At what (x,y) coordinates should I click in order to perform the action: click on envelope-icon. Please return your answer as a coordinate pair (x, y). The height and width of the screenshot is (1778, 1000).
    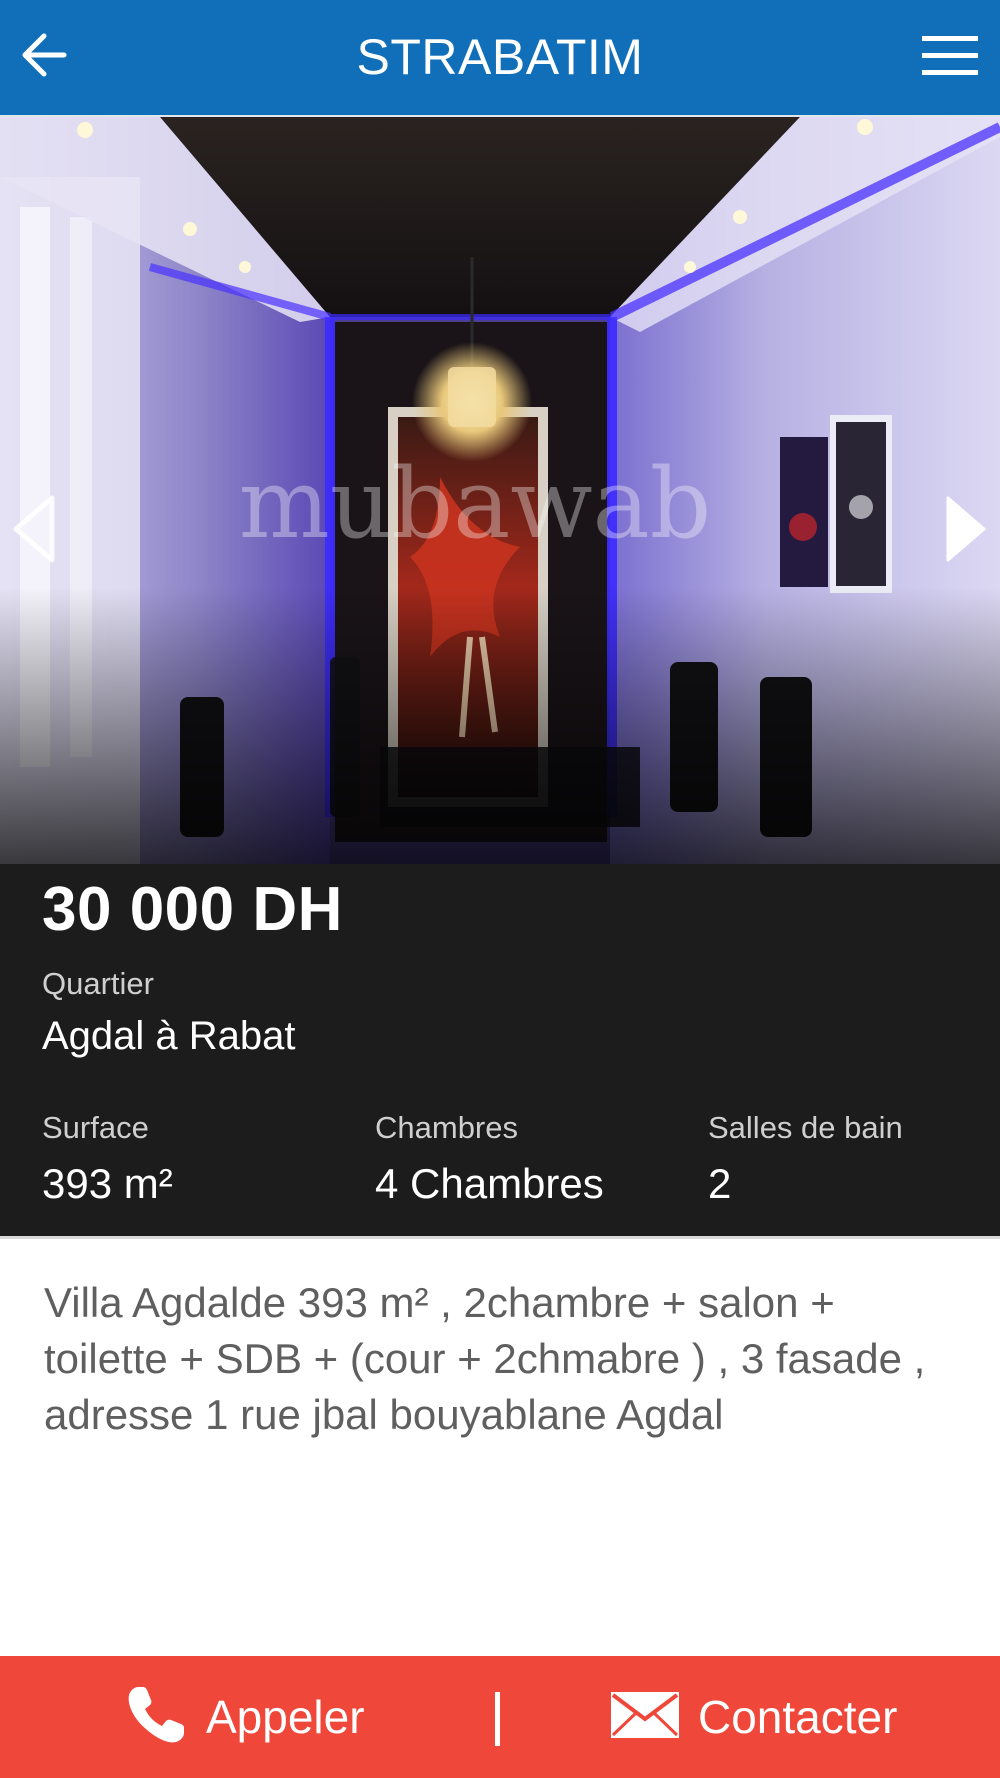
    Looking at the image, I should click on (645, 1717).